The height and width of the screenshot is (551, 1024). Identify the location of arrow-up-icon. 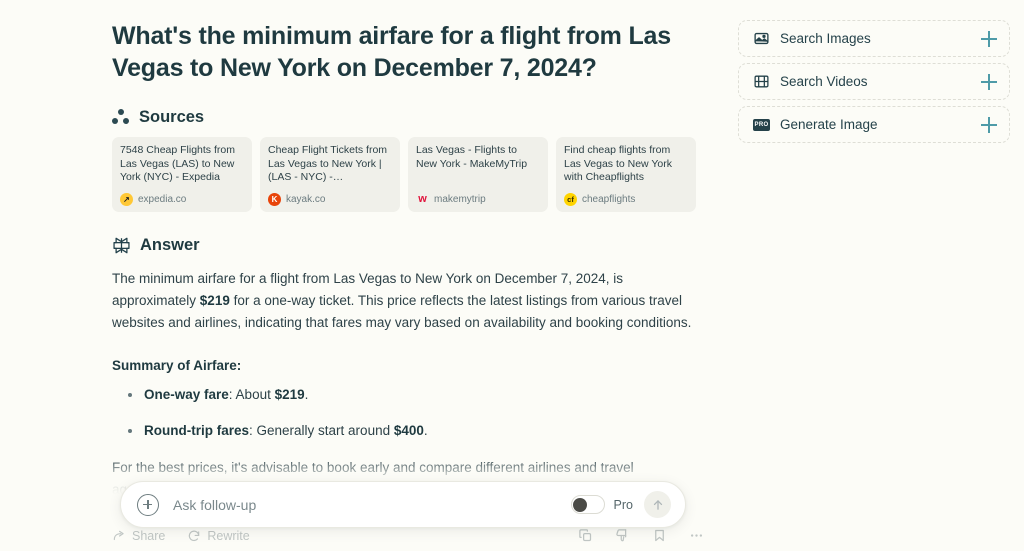
(657, 504).